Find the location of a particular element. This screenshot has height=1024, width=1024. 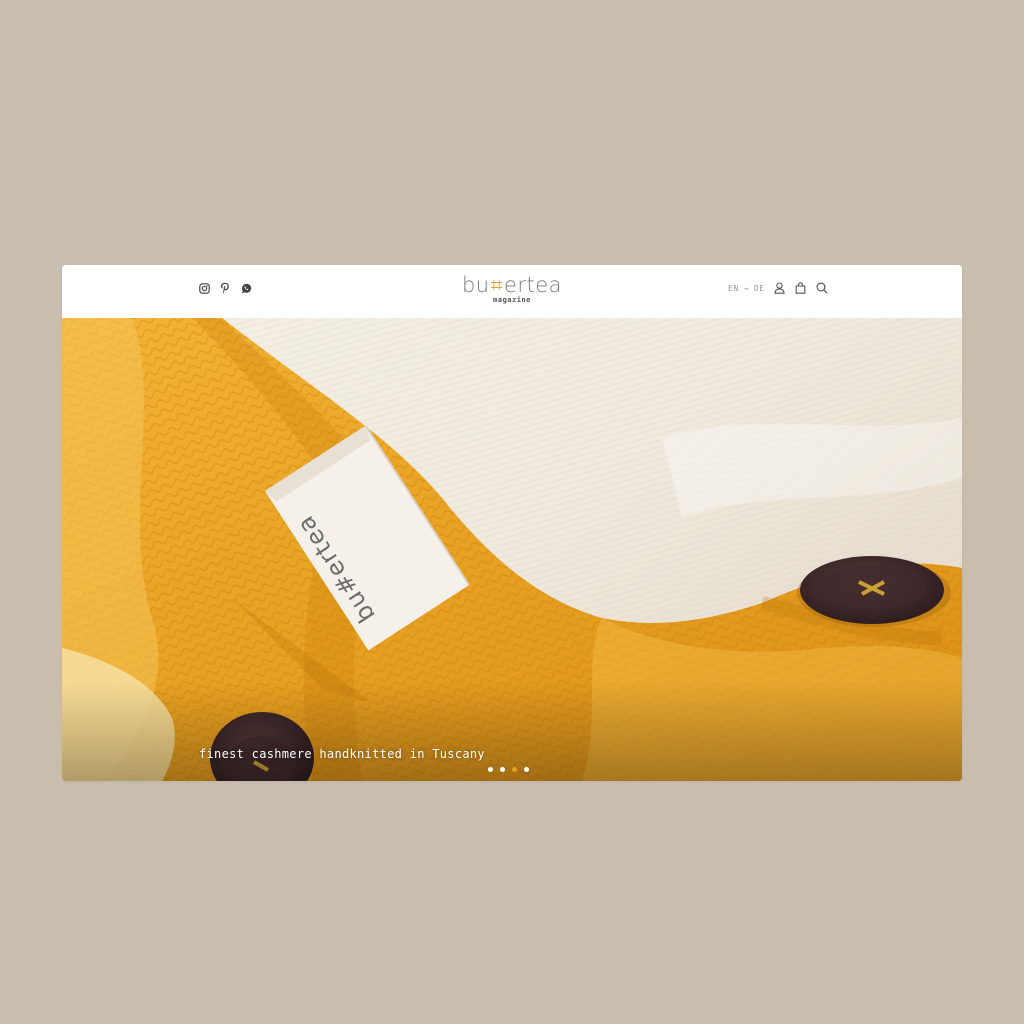

site-header: bu⌗ertea magazine EN → DE is located at coordinates (512, 291).